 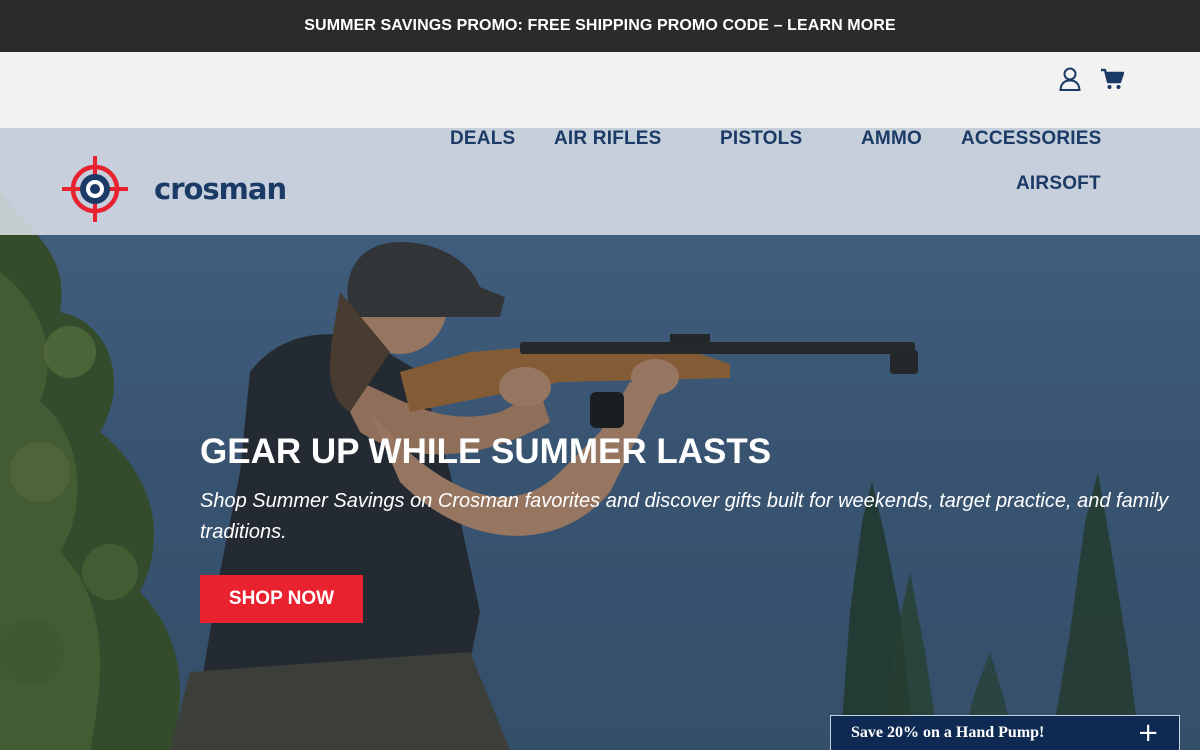 I want to click on hand-pump-offer-tab: Save 20% on a Hand Pump! +, so click(x=1005, y=732).